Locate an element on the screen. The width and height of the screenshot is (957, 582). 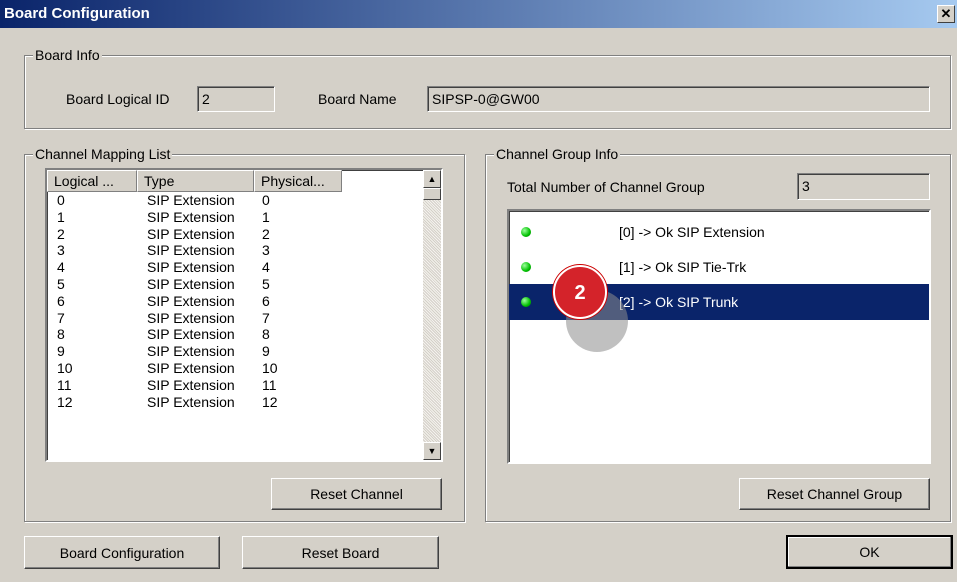
channel-group-item-label: [0] -> Ok SIP Extension is located at coordinates (692, 232).